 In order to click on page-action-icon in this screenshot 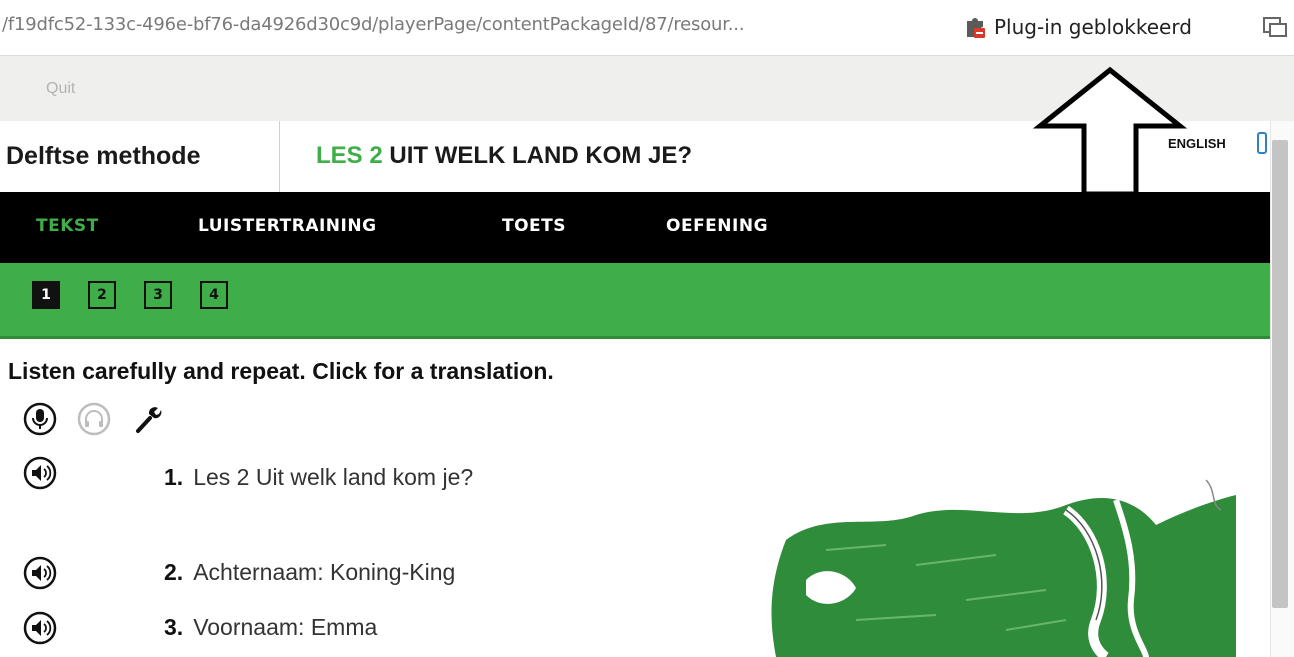, I will do `click(1275, 27)`.